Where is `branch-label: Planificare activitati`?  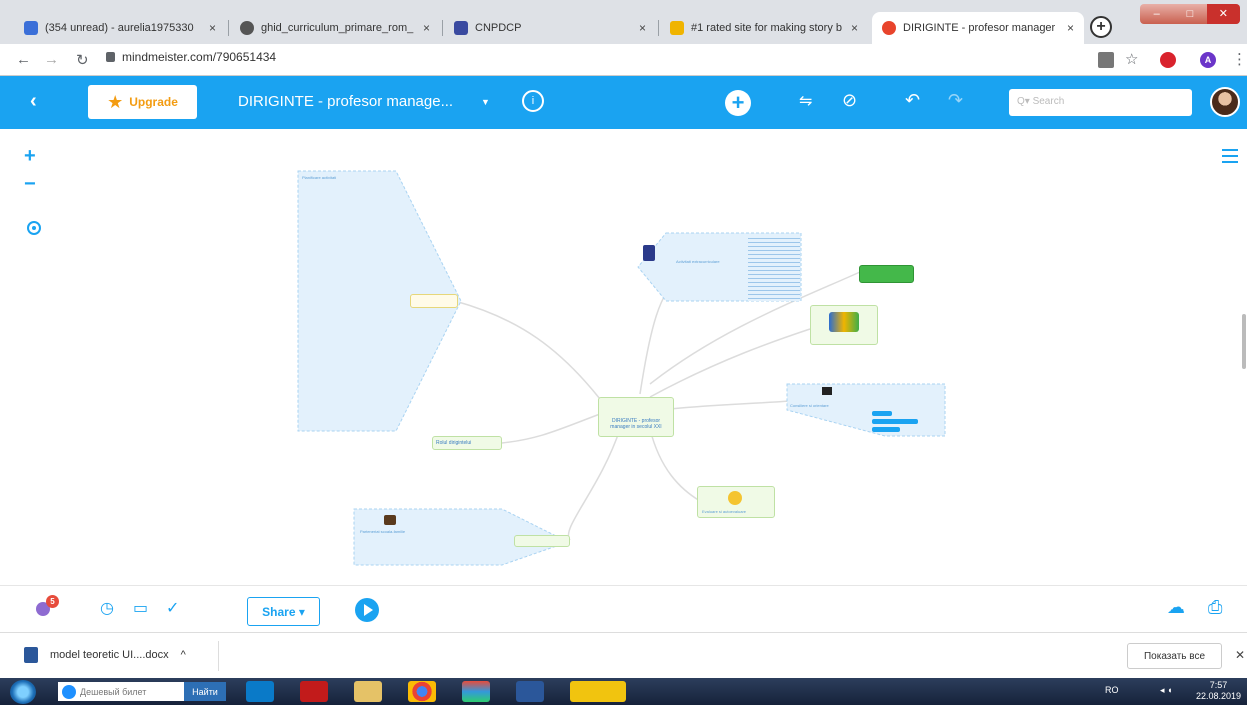 branch-label: Planificare activitati is located at coordinates (319, 177).